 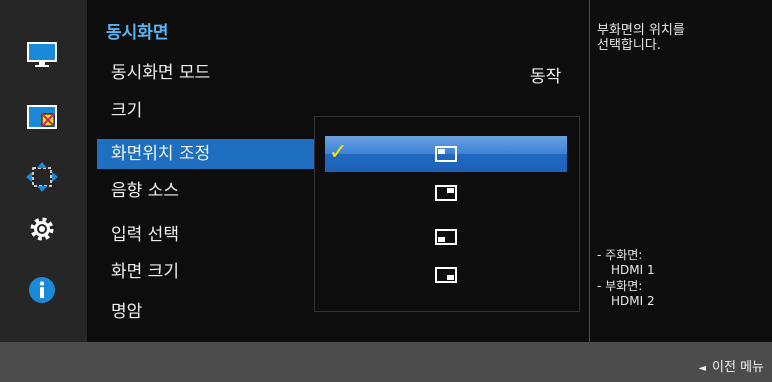 I want to click on menu-item-size: 크기, so click(x=207, y=111).